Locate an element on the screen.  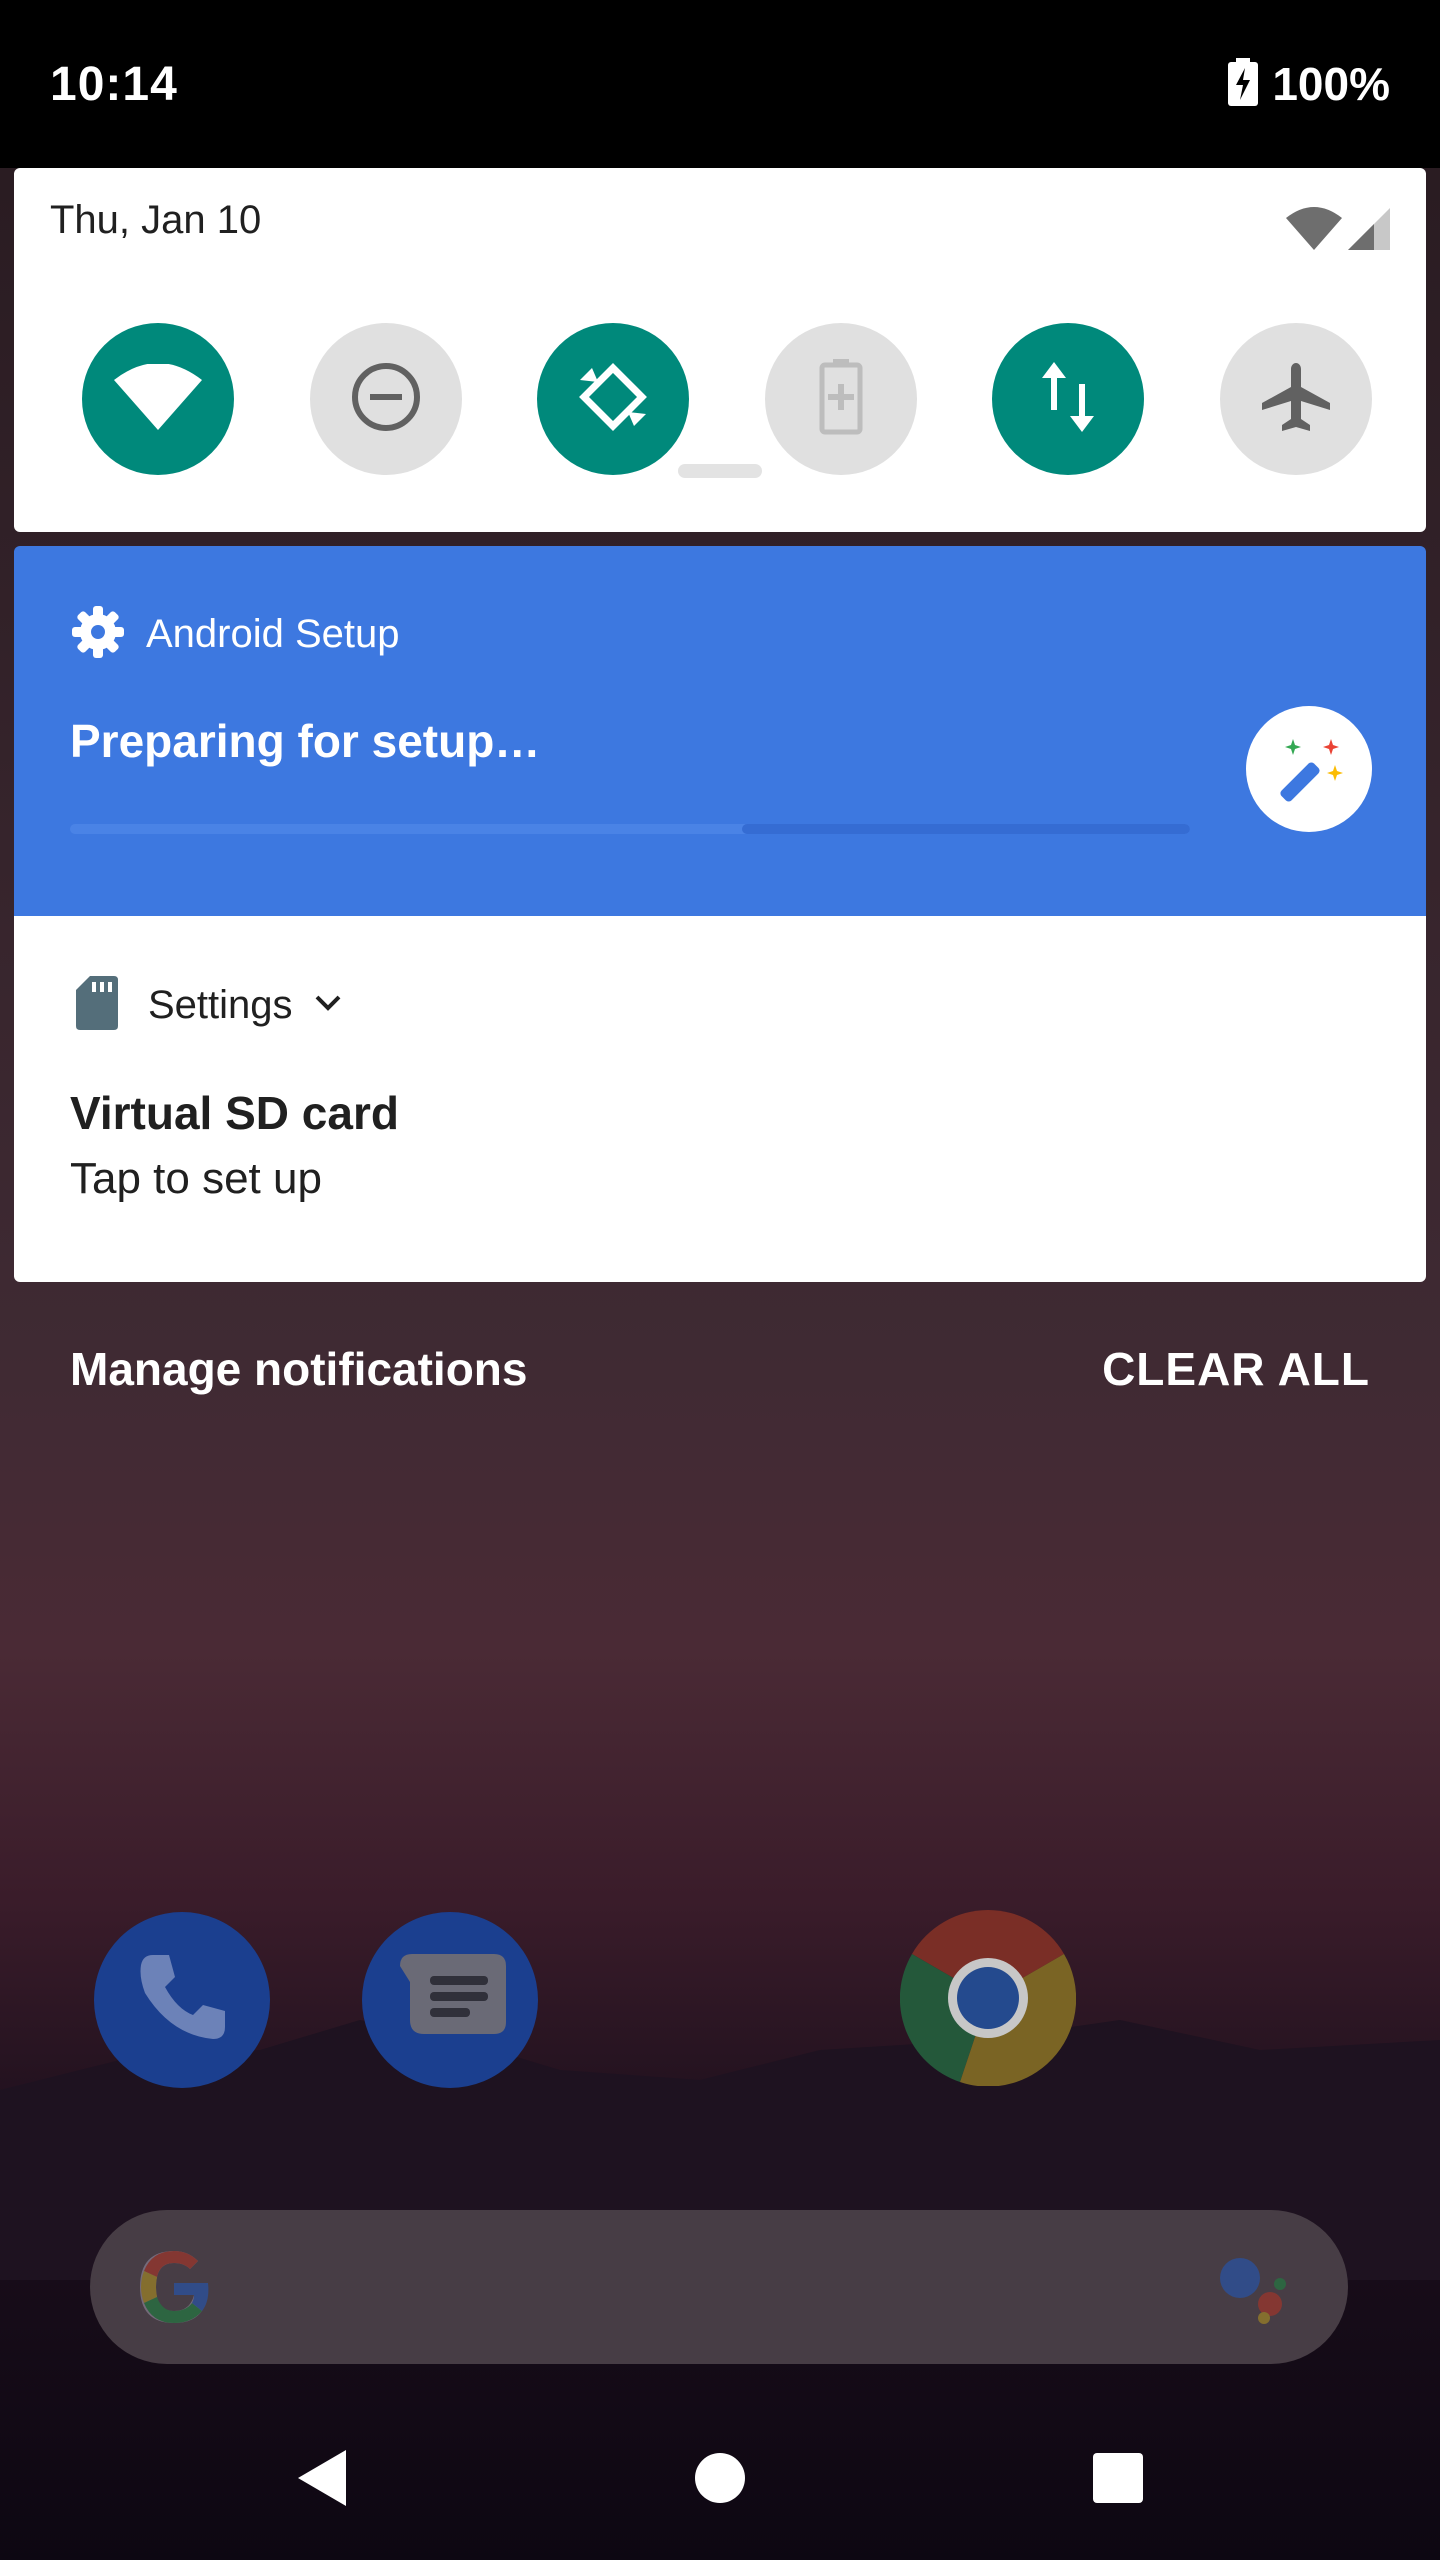
mobile-data-tile is located at coordinates (1068, 399).